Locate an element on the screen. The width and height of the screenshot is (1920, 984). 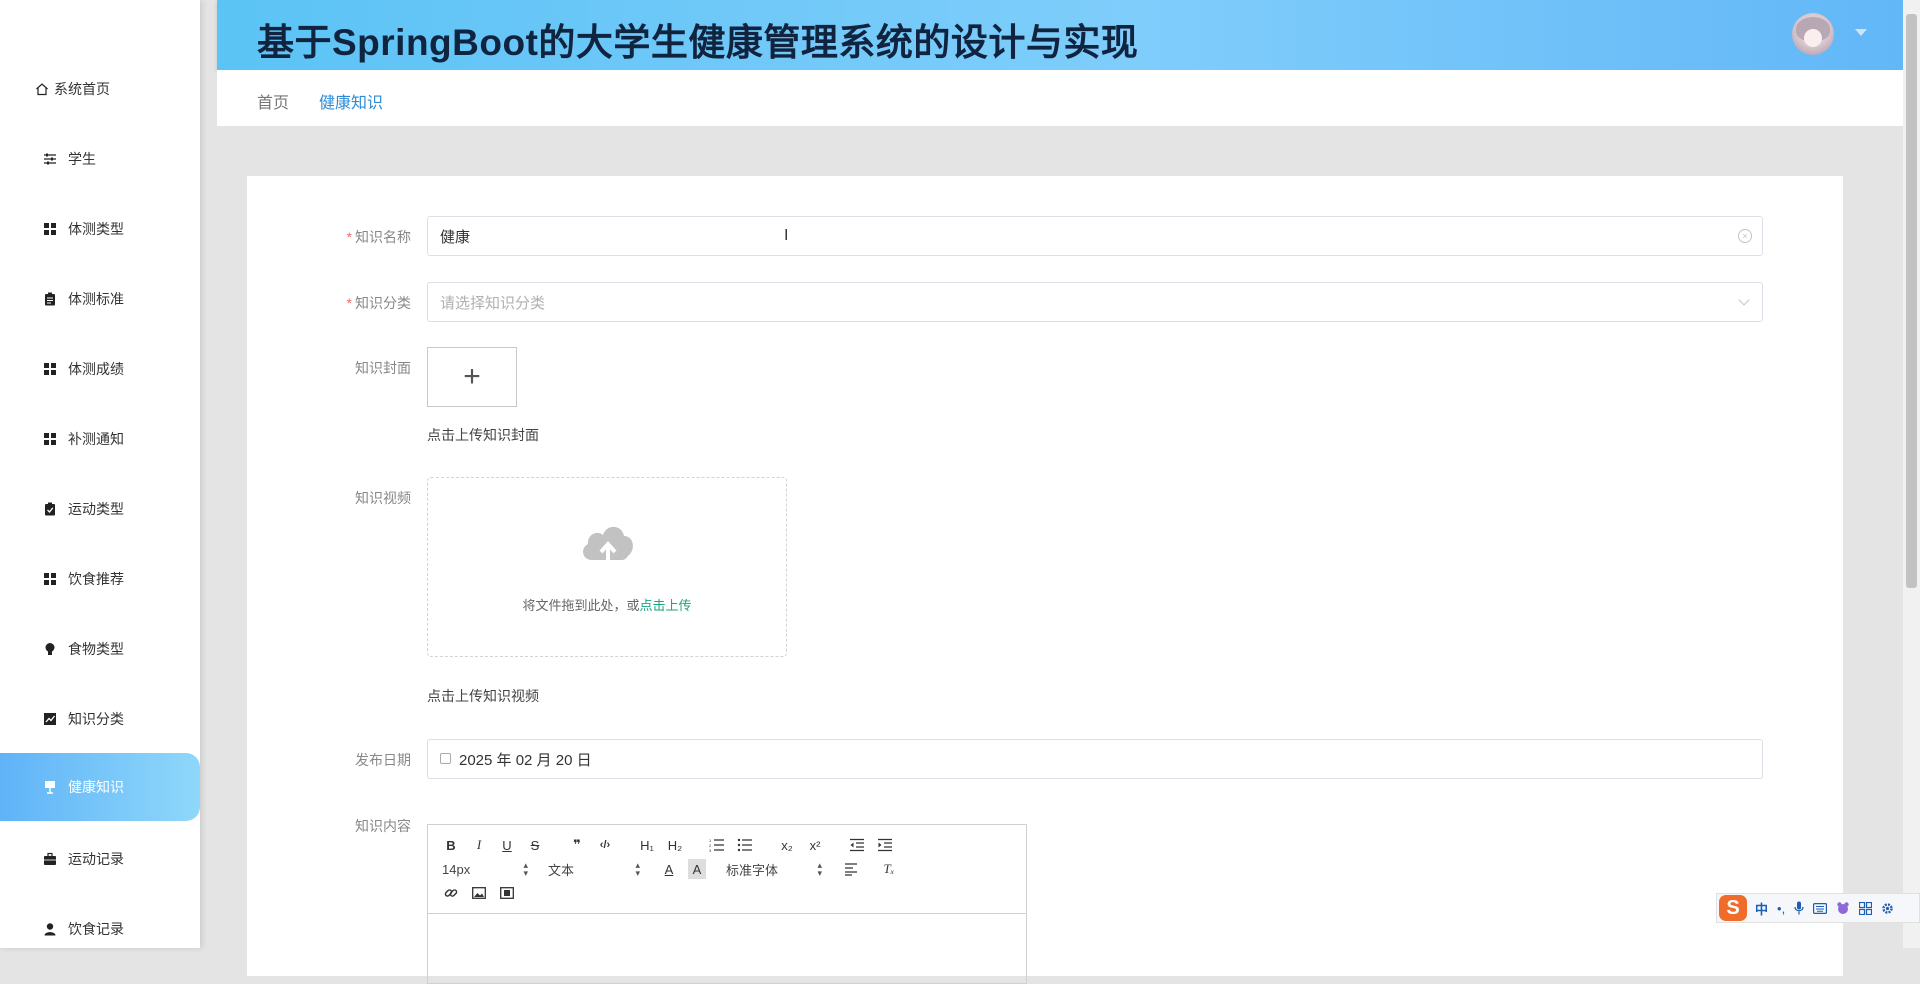
sidebar-item-exercise-records: 运动记录 is located at coordinates (100, 859).